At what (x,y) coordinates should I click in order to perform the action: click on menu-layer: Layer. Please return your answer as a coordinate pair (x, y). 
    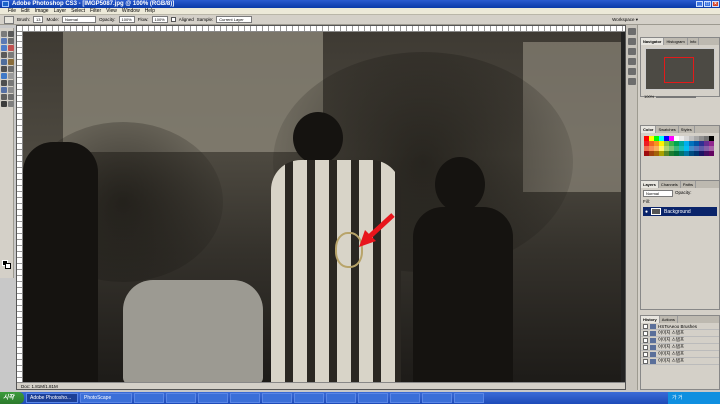
    Looking at the image, I should click on (60, 11).